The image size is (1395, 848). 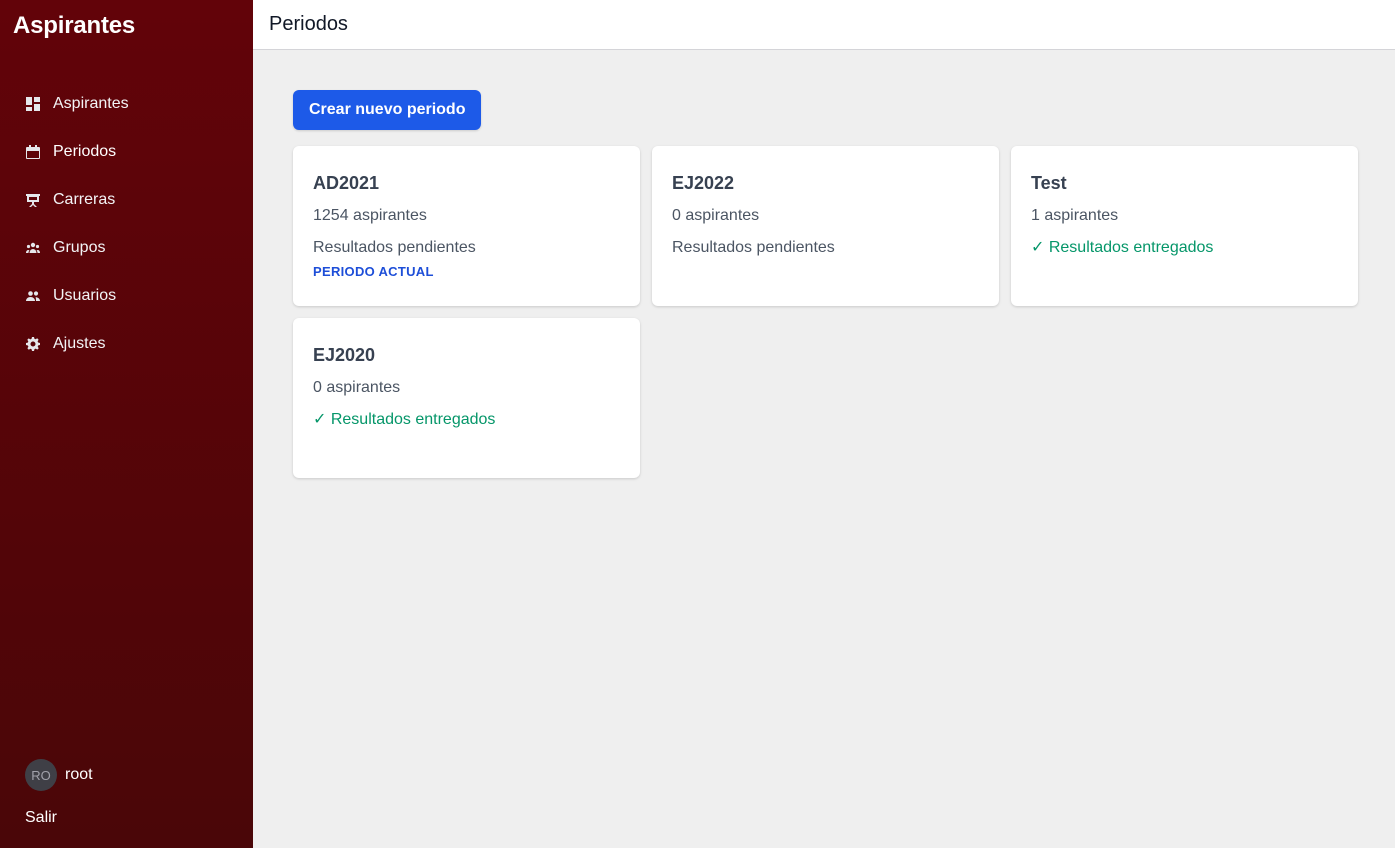 I want to click on user-profile: RO root, so click(x=59, y=775).